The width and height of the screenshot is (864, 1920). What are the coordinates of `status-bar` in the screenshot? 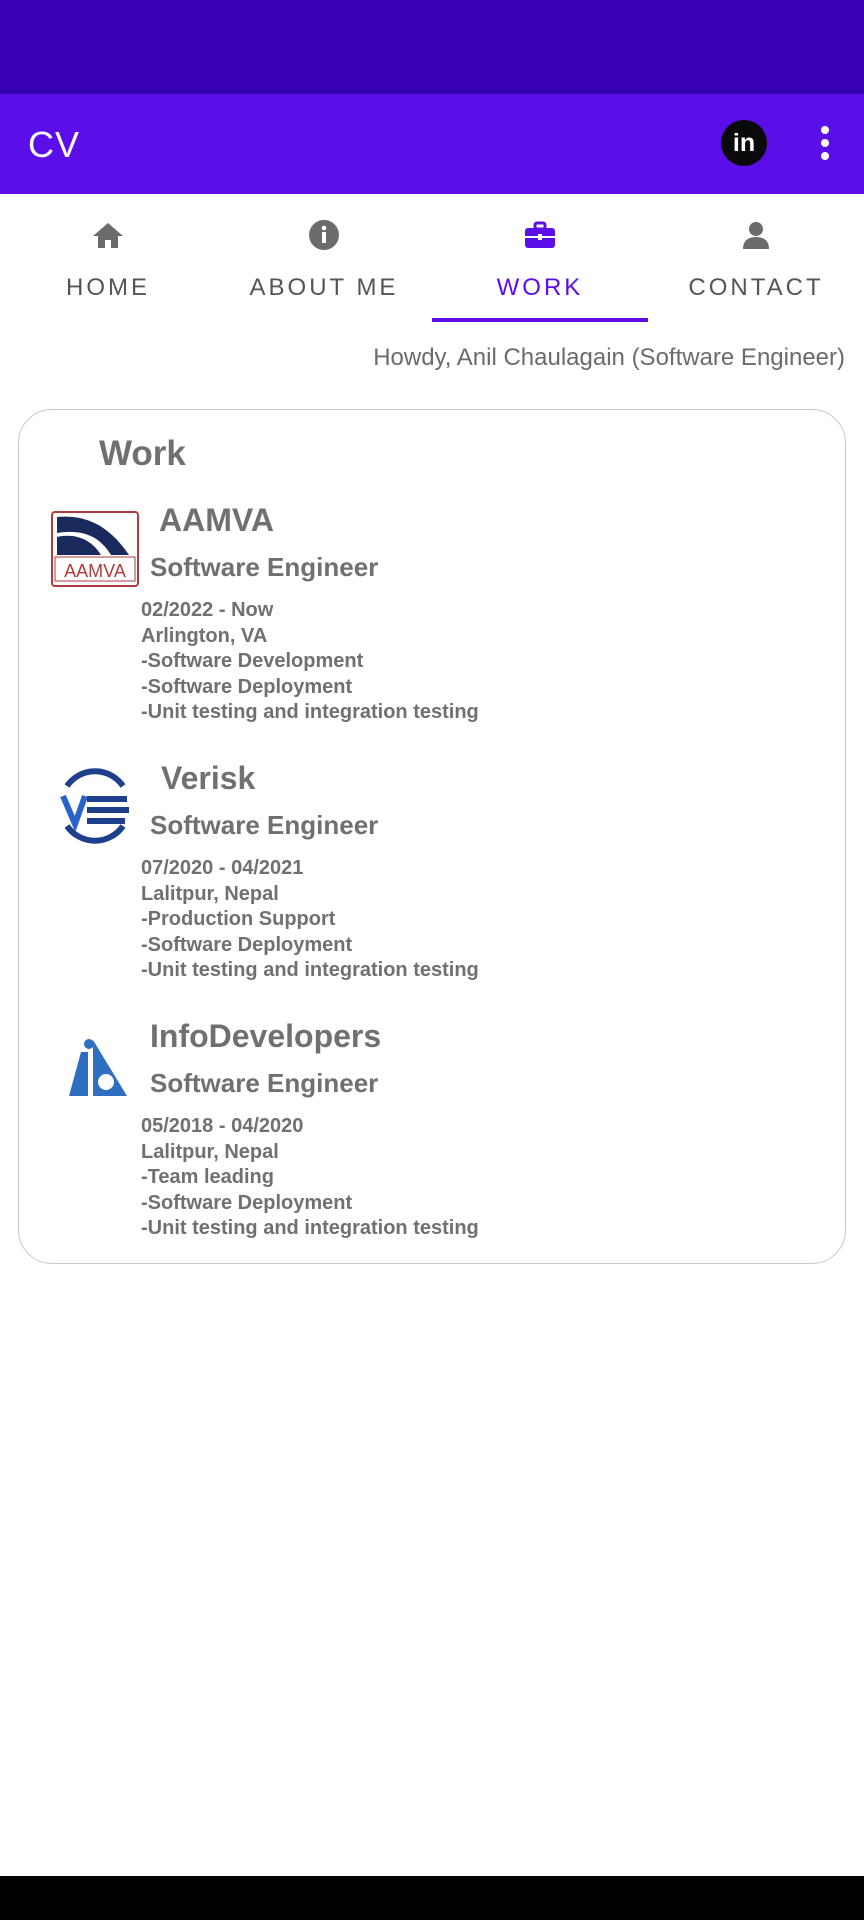 It's located at (432, 47).